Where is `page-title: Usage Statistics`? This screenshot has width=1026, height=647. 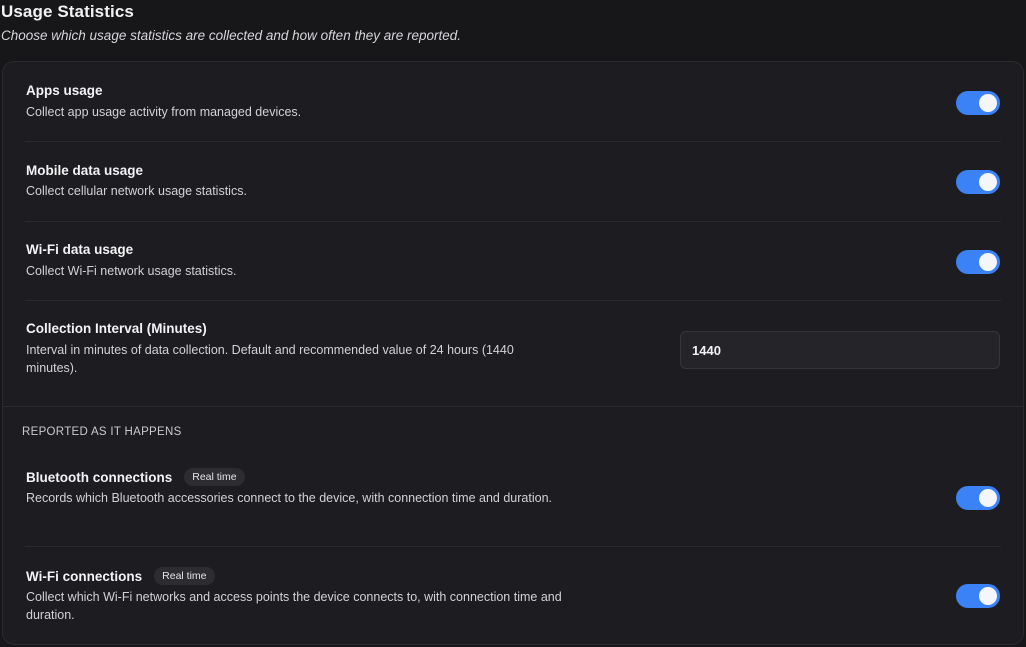
page-title: Usage Statistics is located at coordinates (67, 11).